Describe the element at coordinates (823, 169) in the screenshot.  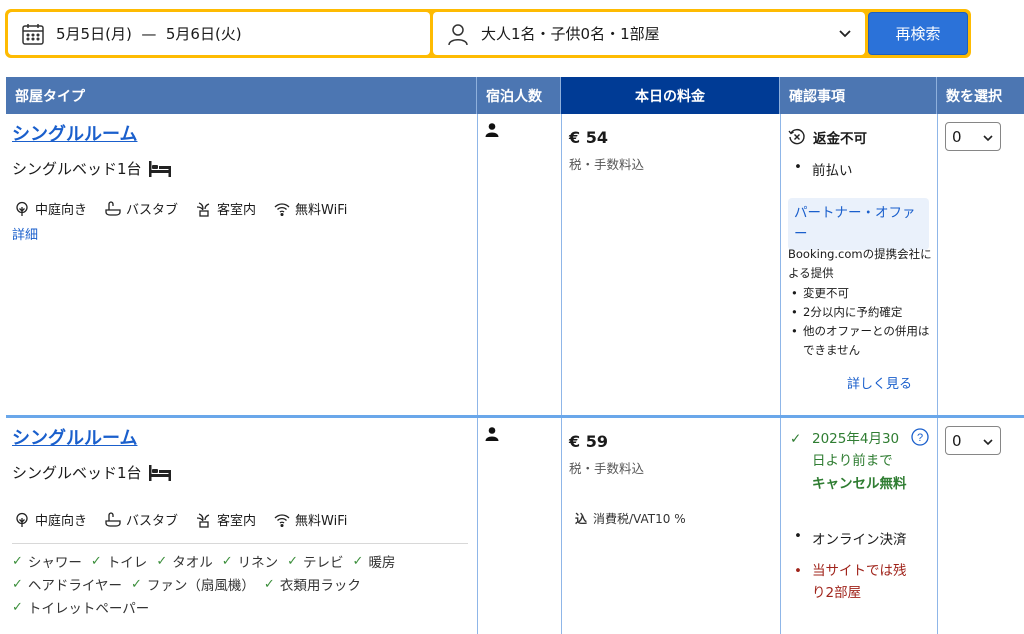
I see `payment-method: • 前払い` at that location.